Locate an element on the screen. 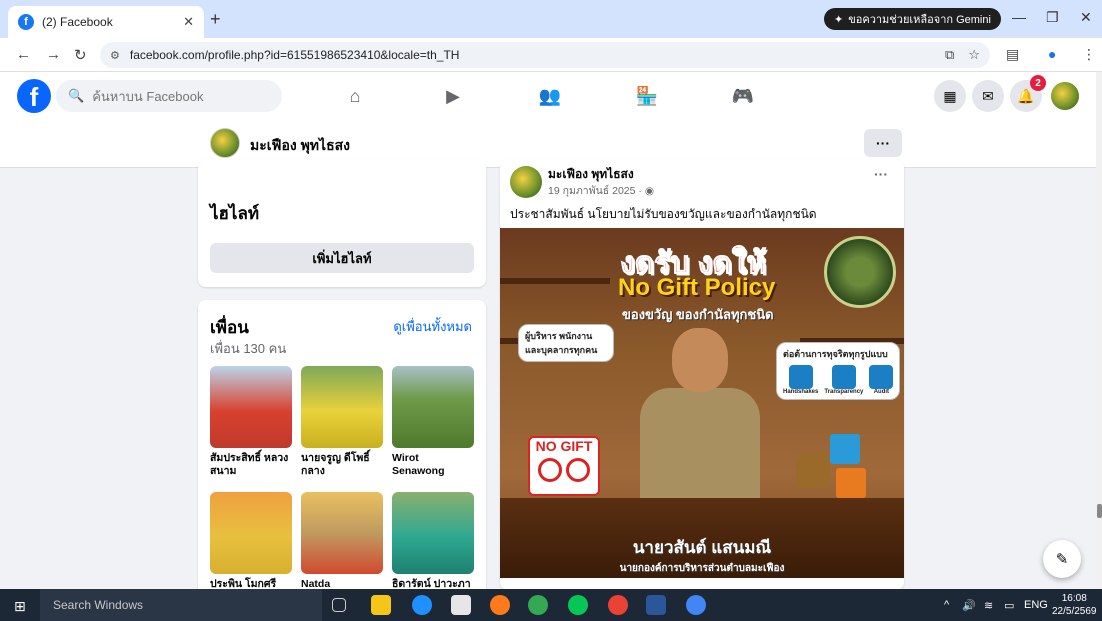 This screenshot has height=621, width=1102. video-icon: ▶ is located at coordinates (453, 96).